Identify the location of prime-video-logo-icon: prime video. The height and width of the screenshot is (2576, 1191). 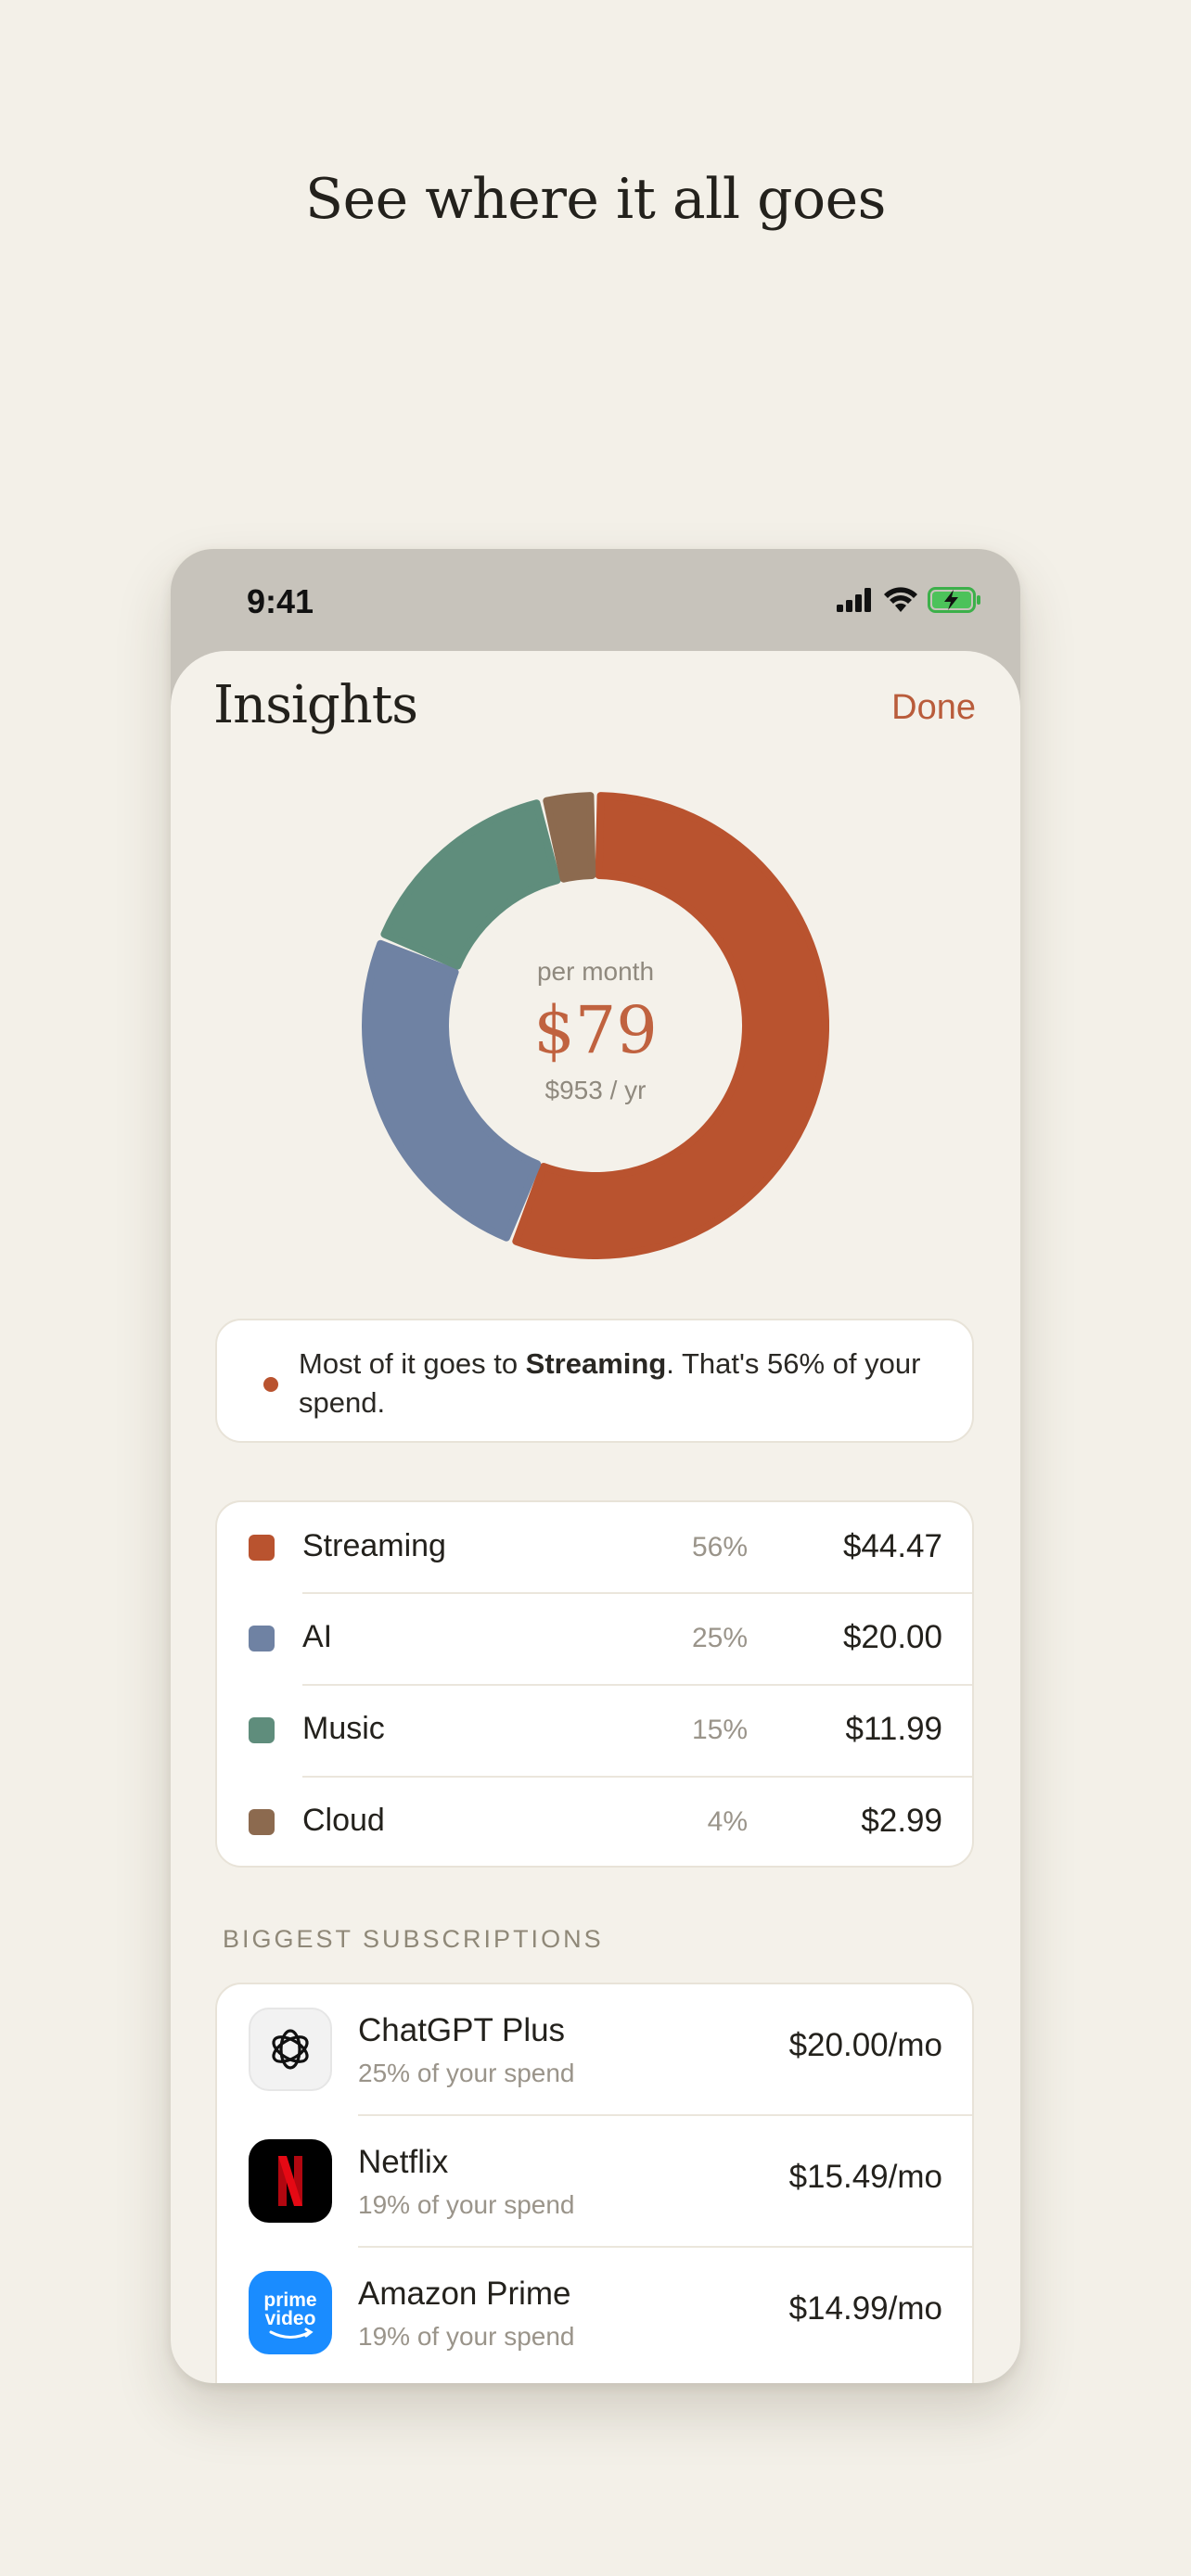
(290, 2312).